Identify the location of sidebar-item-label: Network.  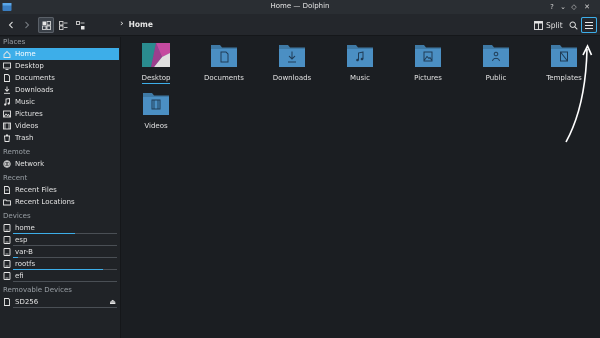
(30, 164).